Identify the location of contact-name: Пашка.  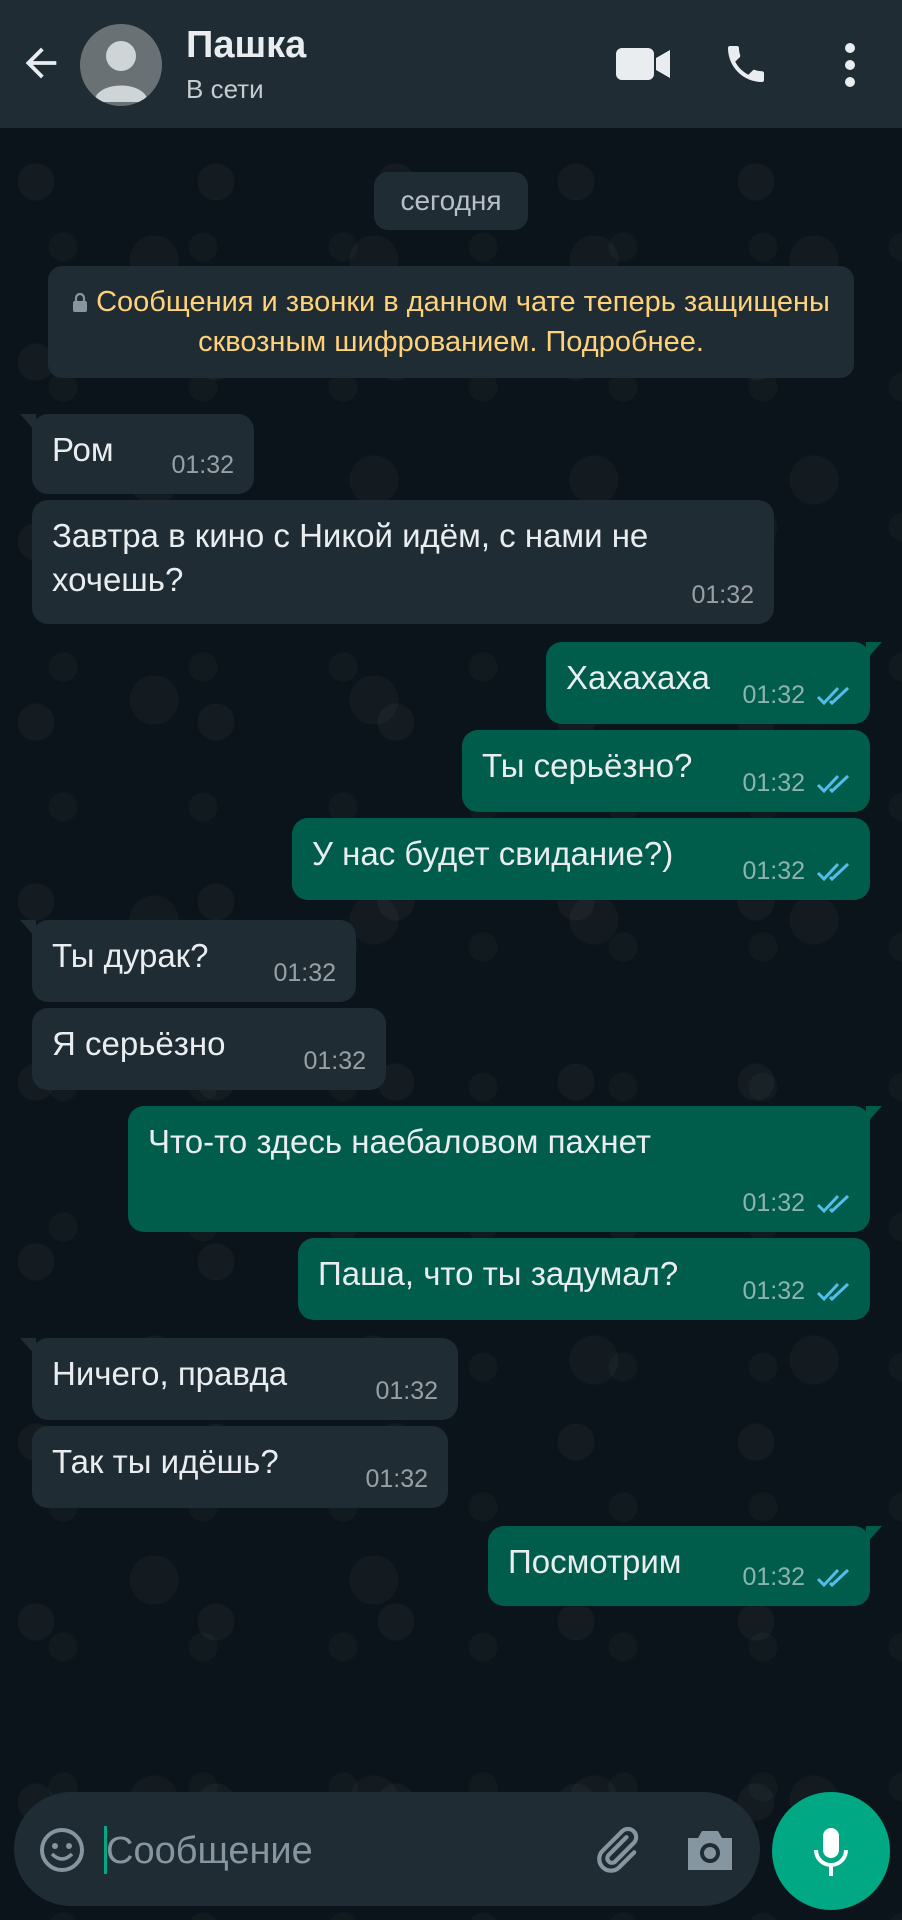
(246, 45).